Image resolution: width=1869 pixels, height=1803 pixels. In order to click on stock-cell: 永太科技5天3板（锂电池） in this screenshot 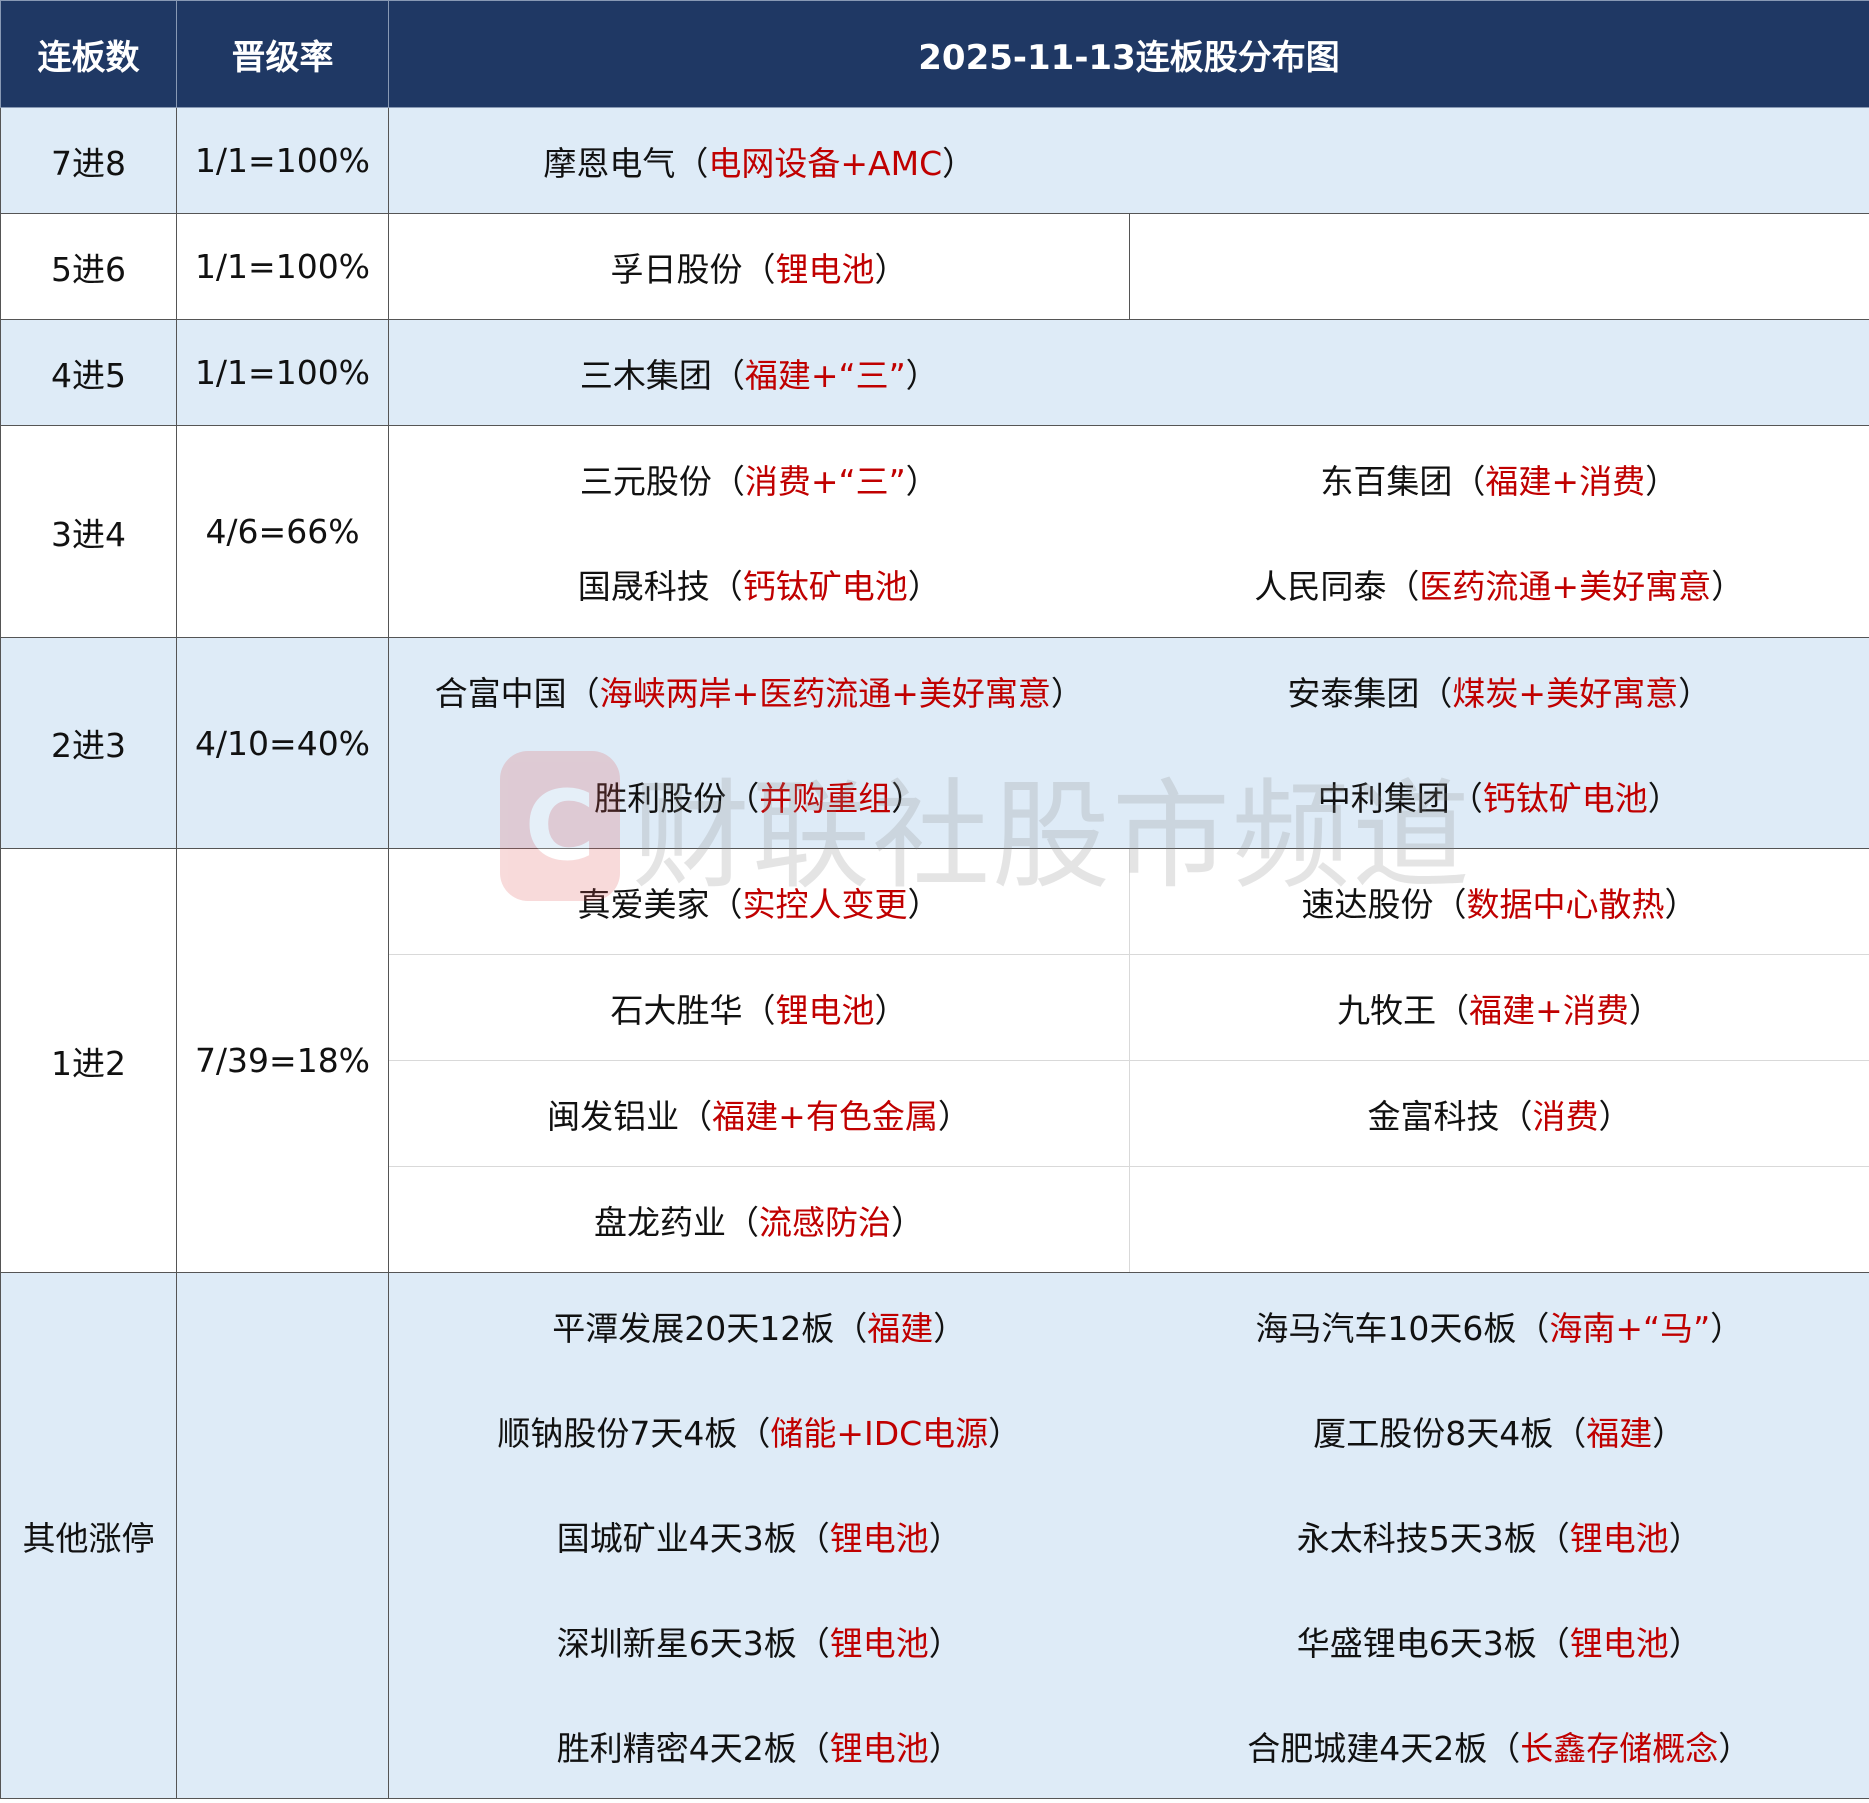, I will do `click(1499, 1535)`.